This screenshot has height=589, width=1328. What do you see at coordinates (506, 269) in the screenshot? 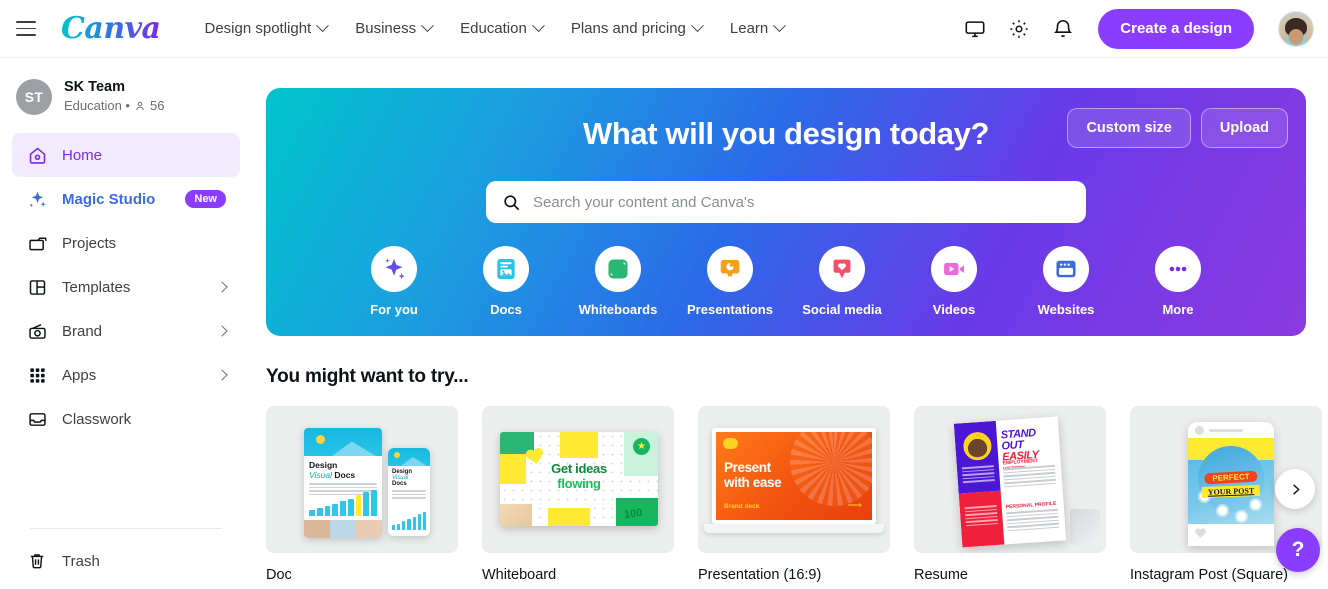
I see `doc-icon` at bounding box center [506, 269].